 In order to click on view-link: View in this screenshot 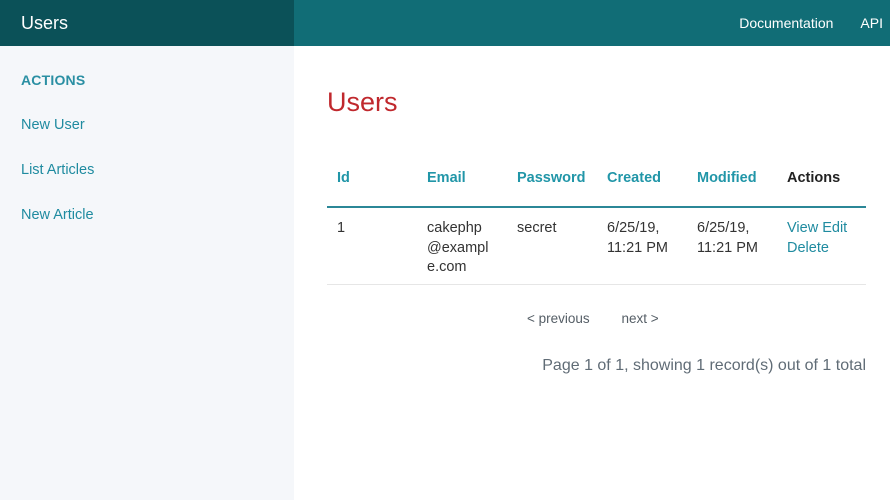, I will do `click(802, 228)`.